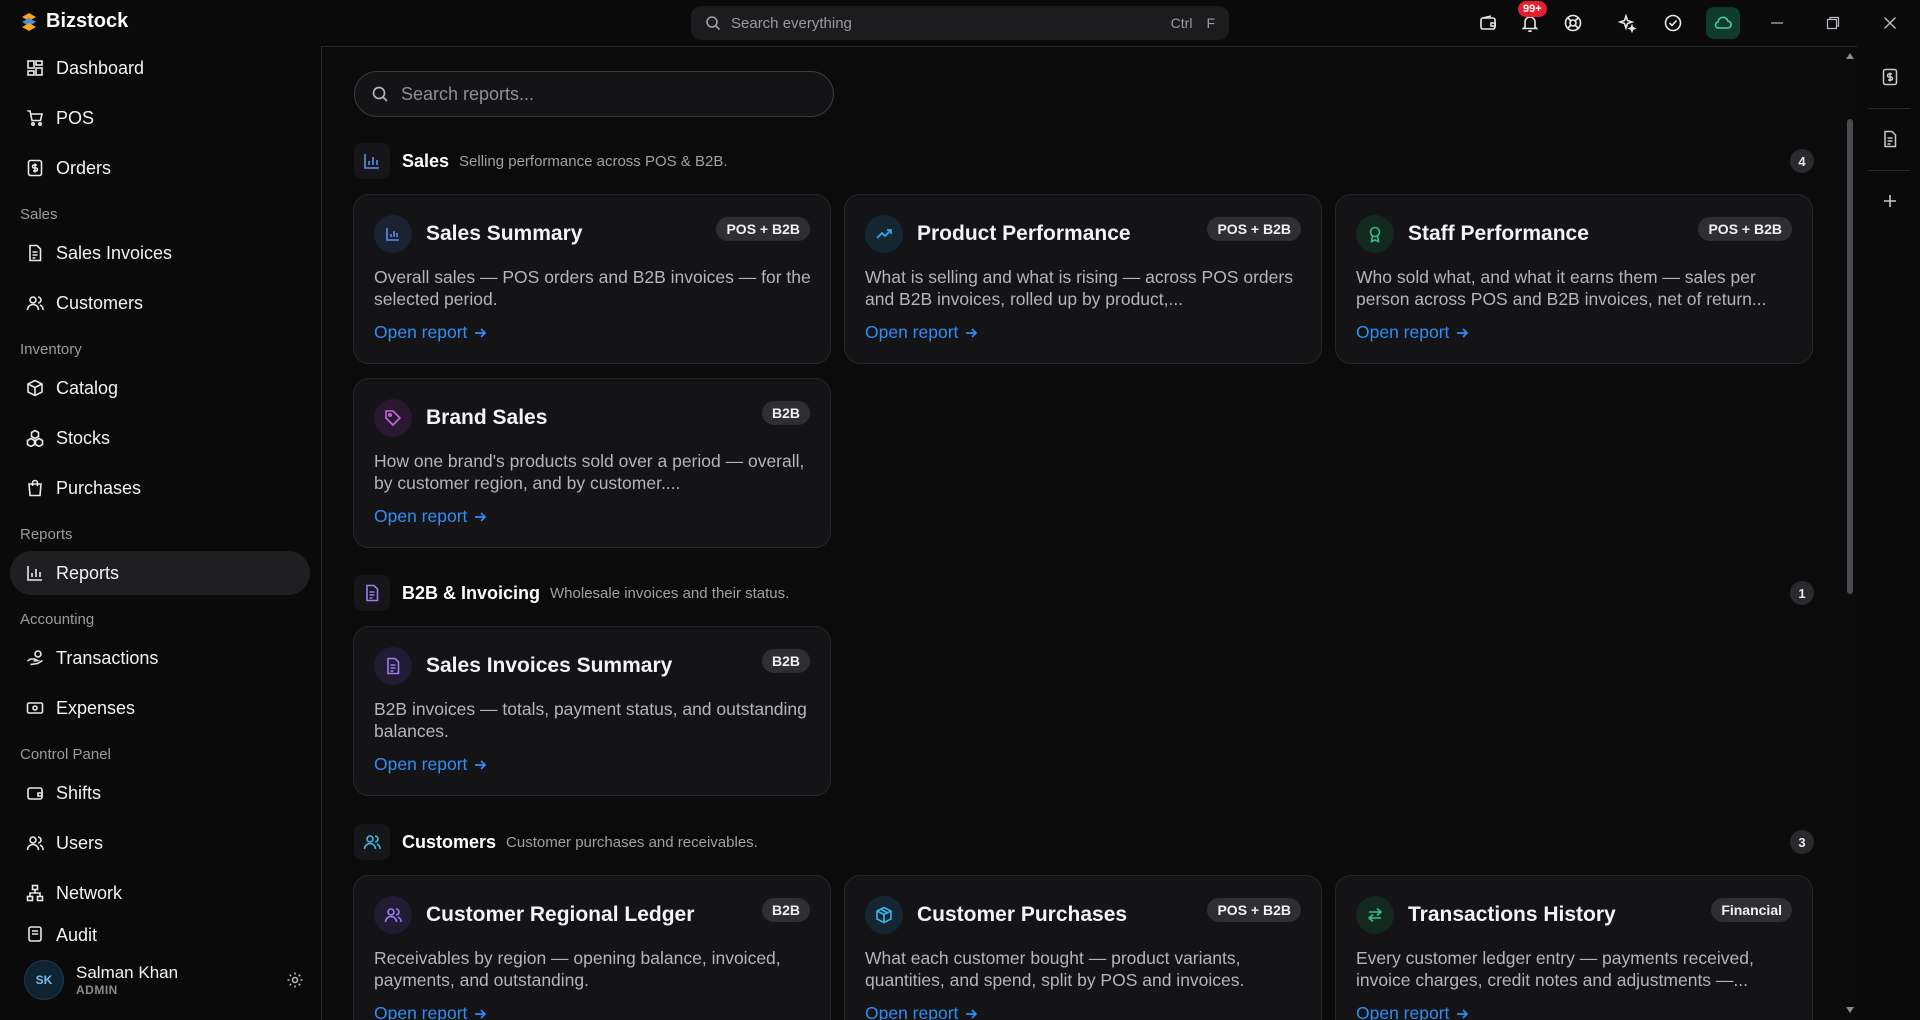  What do you see at coordinates (791, 23) in the screenshot?
I see `search-placeholder: Search everything` at bounding box center [791, 23].